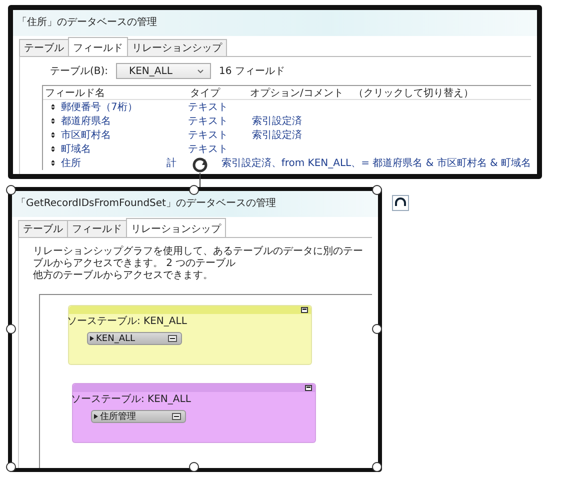  What do you see at coordinates (200, 172) in the screenshot?
I see `rotate-handle-icon` at bounding box center [200, 172].